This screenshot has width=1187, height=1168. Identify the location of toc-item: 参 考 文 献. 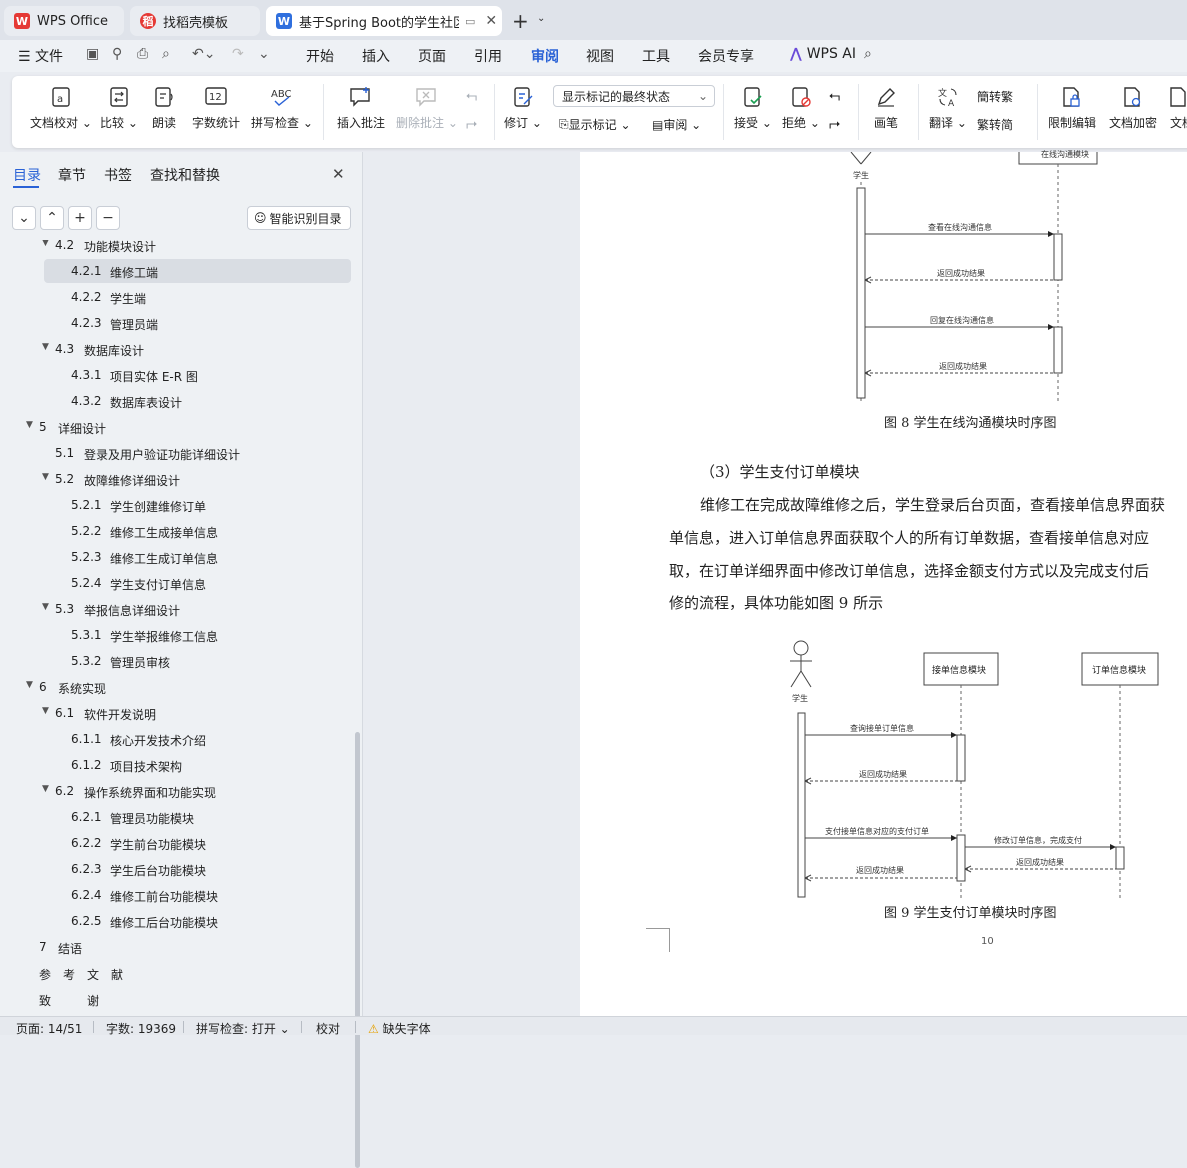
(178, 973).